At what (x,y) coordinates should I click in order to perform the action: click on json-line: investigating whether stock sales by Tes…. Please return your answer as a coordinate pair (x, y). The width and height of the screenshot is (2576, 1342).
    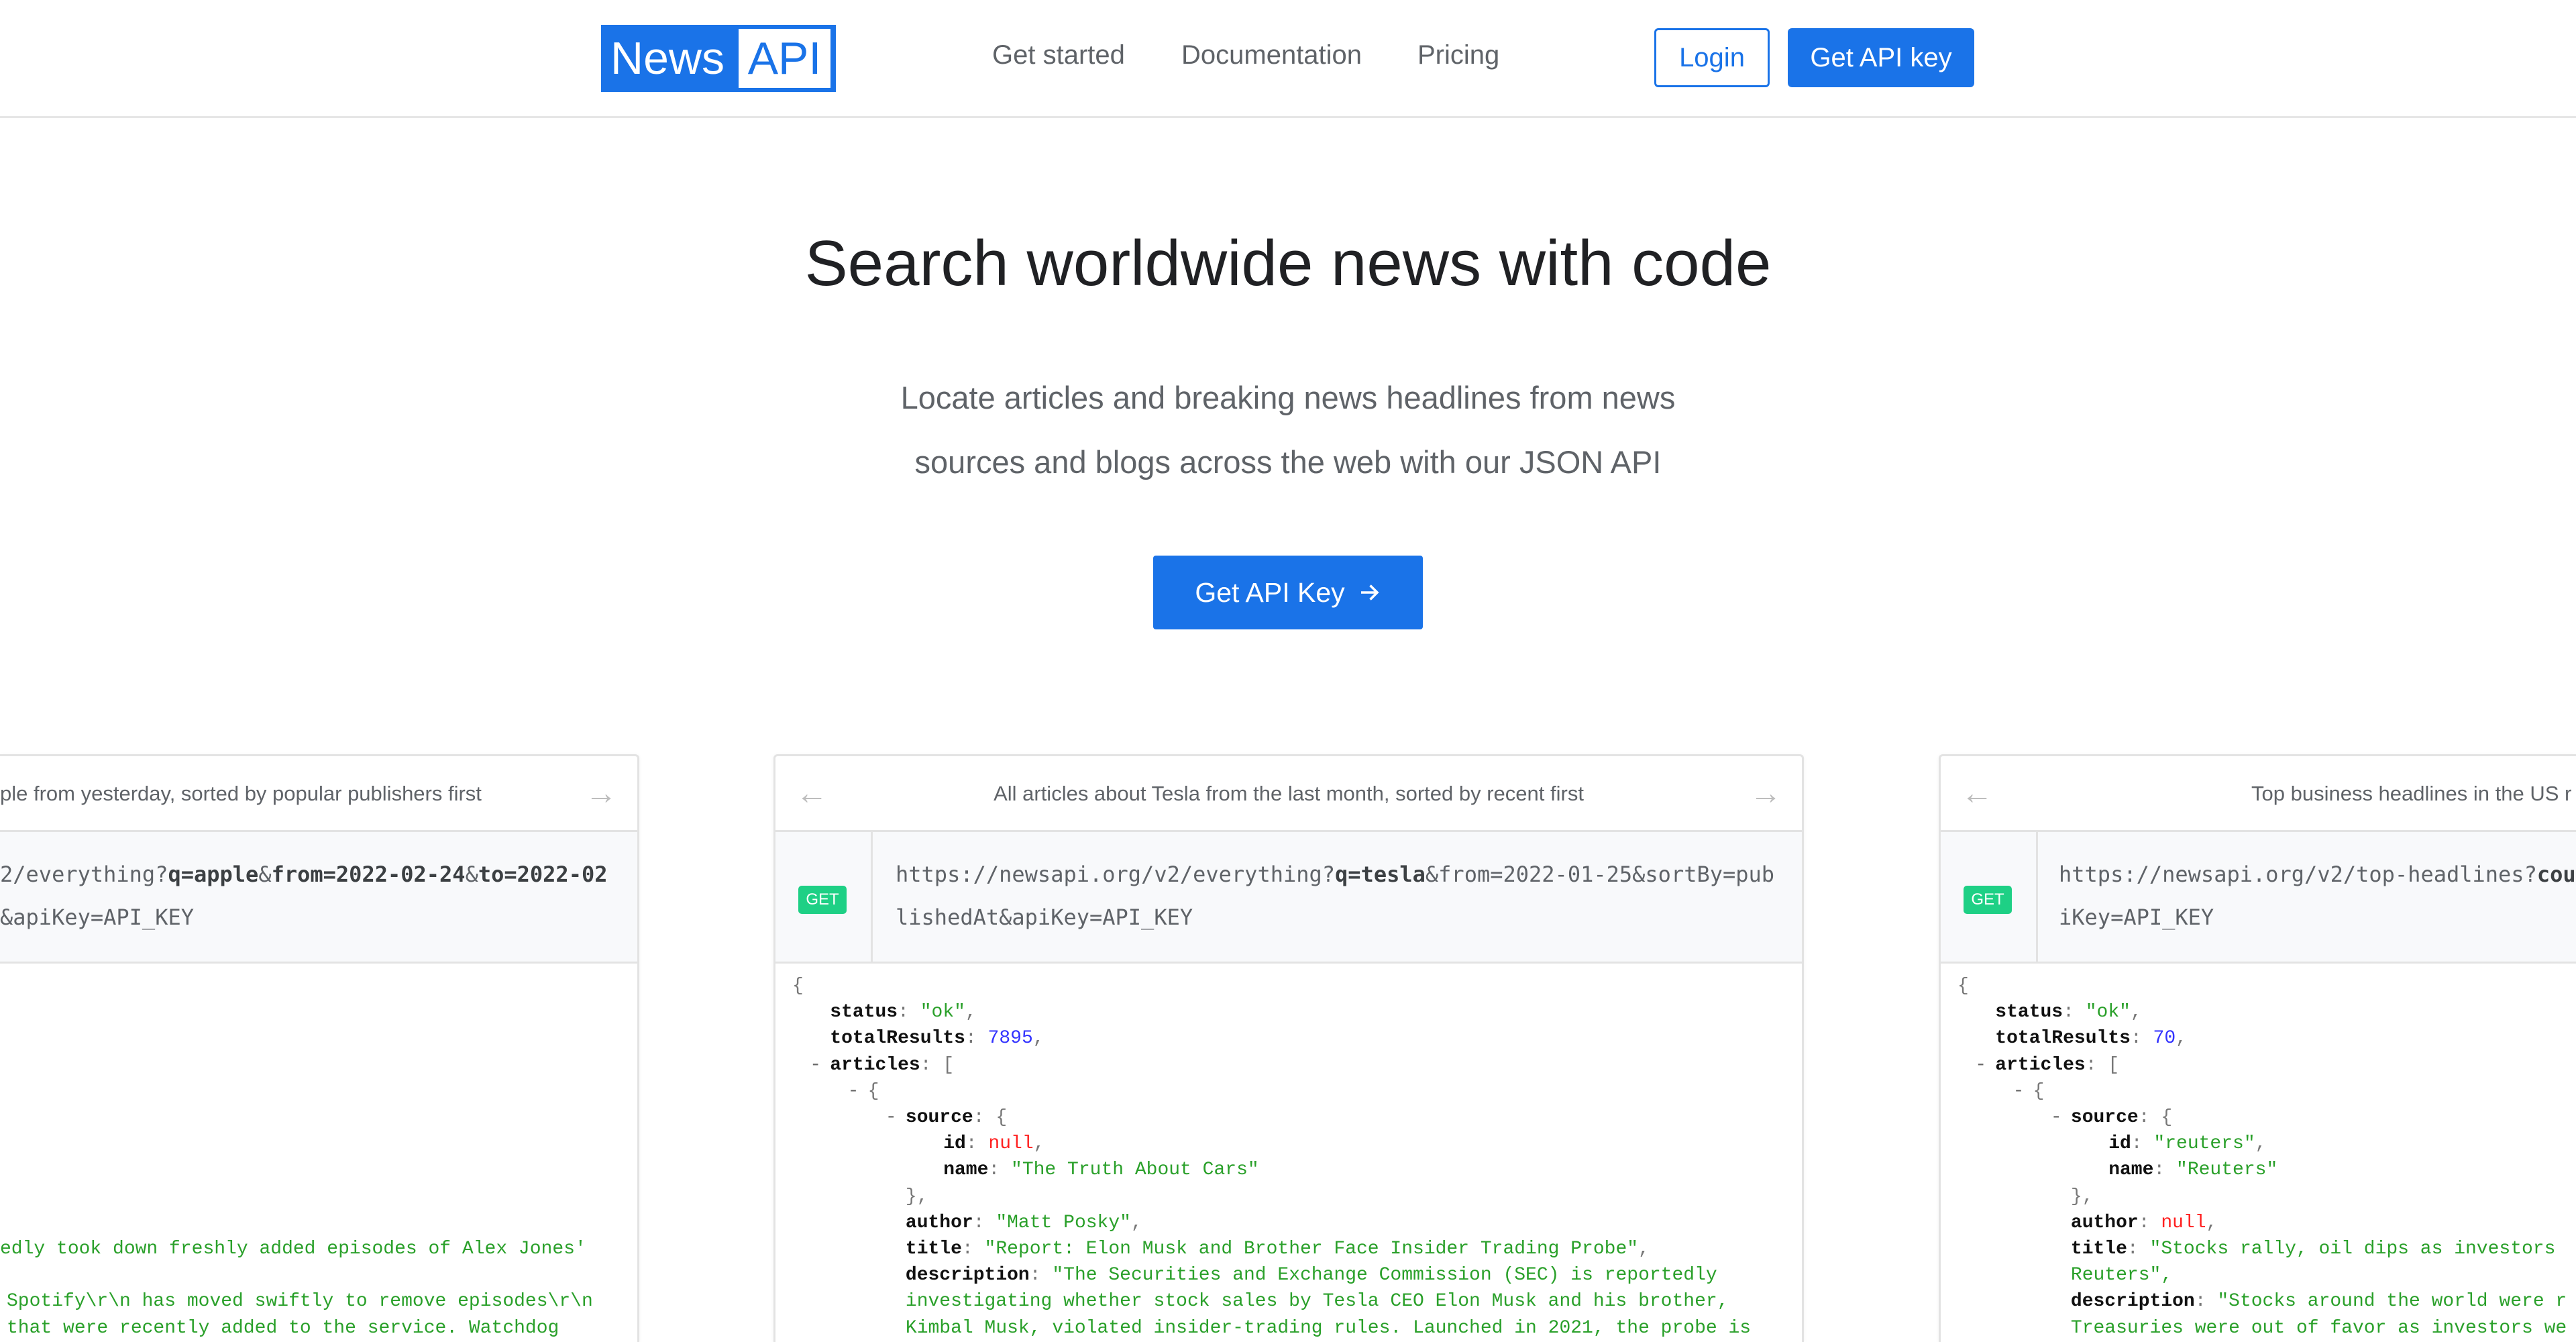
    Looking at the image, I should click on (1317, 1301).